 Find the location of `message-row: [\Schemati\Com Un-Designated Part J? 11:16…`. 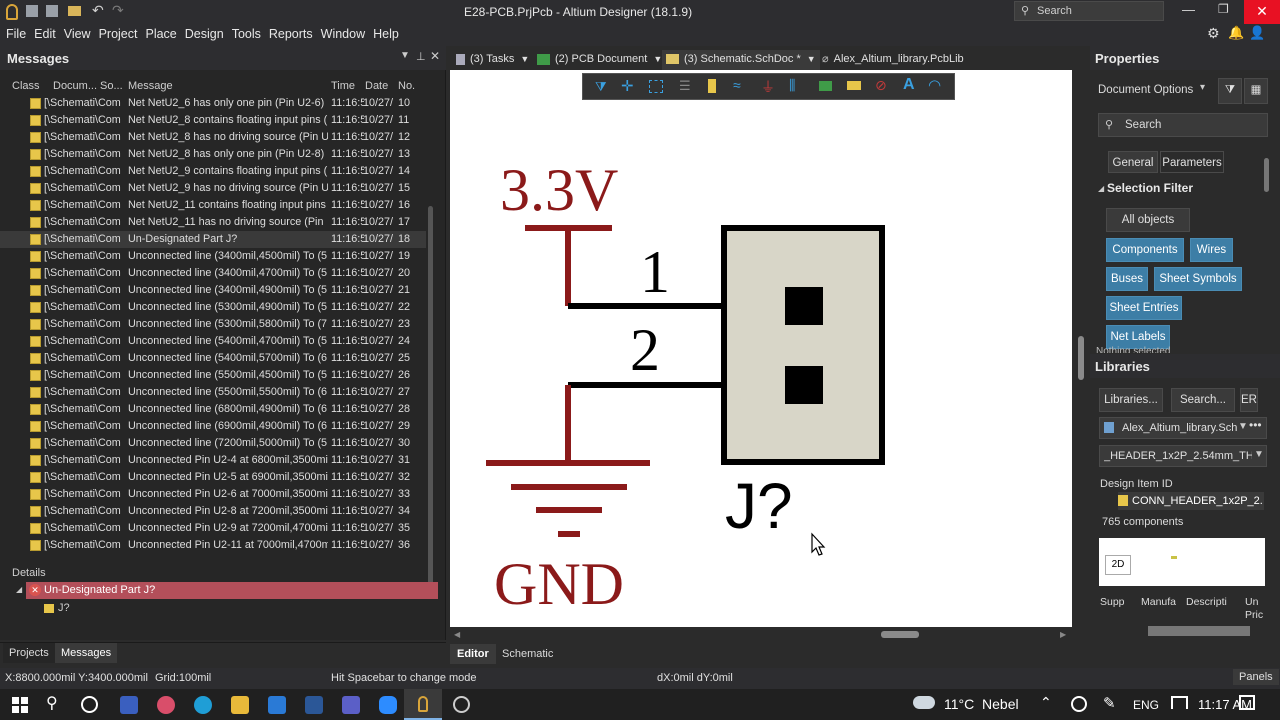

message-row: [\Schemati\Com Un-Designated Part J? 11:16… is located at coordinates (213, 239).